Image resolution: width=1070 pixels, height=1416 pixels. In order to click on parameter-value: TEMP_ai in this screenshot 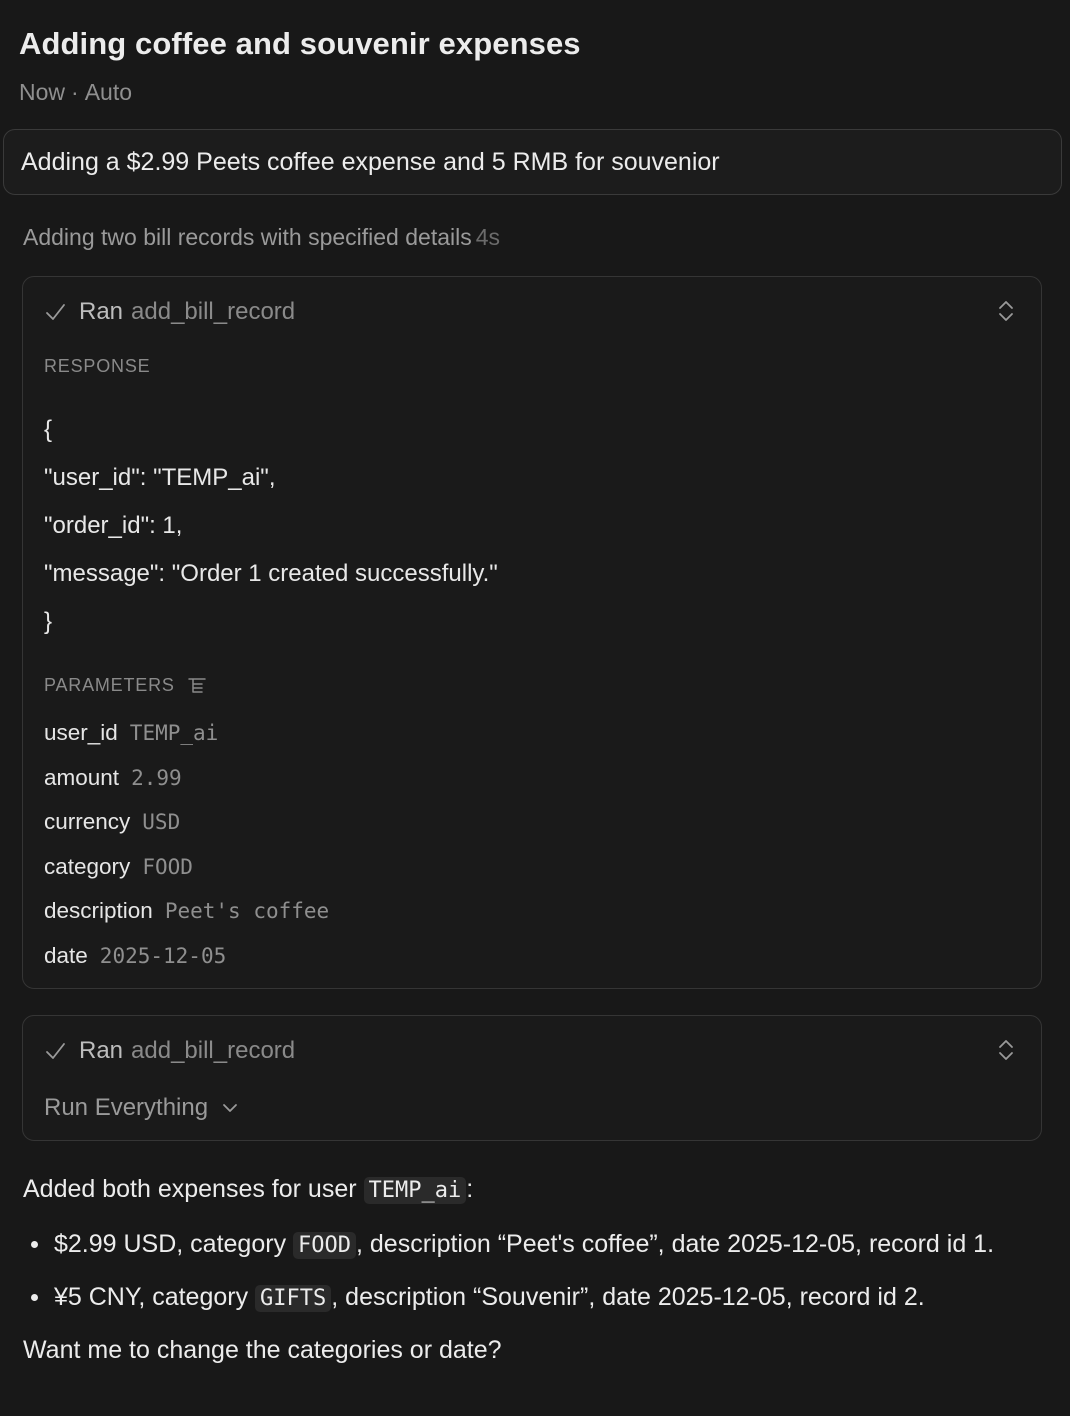, I will do `click(174, 733)`.